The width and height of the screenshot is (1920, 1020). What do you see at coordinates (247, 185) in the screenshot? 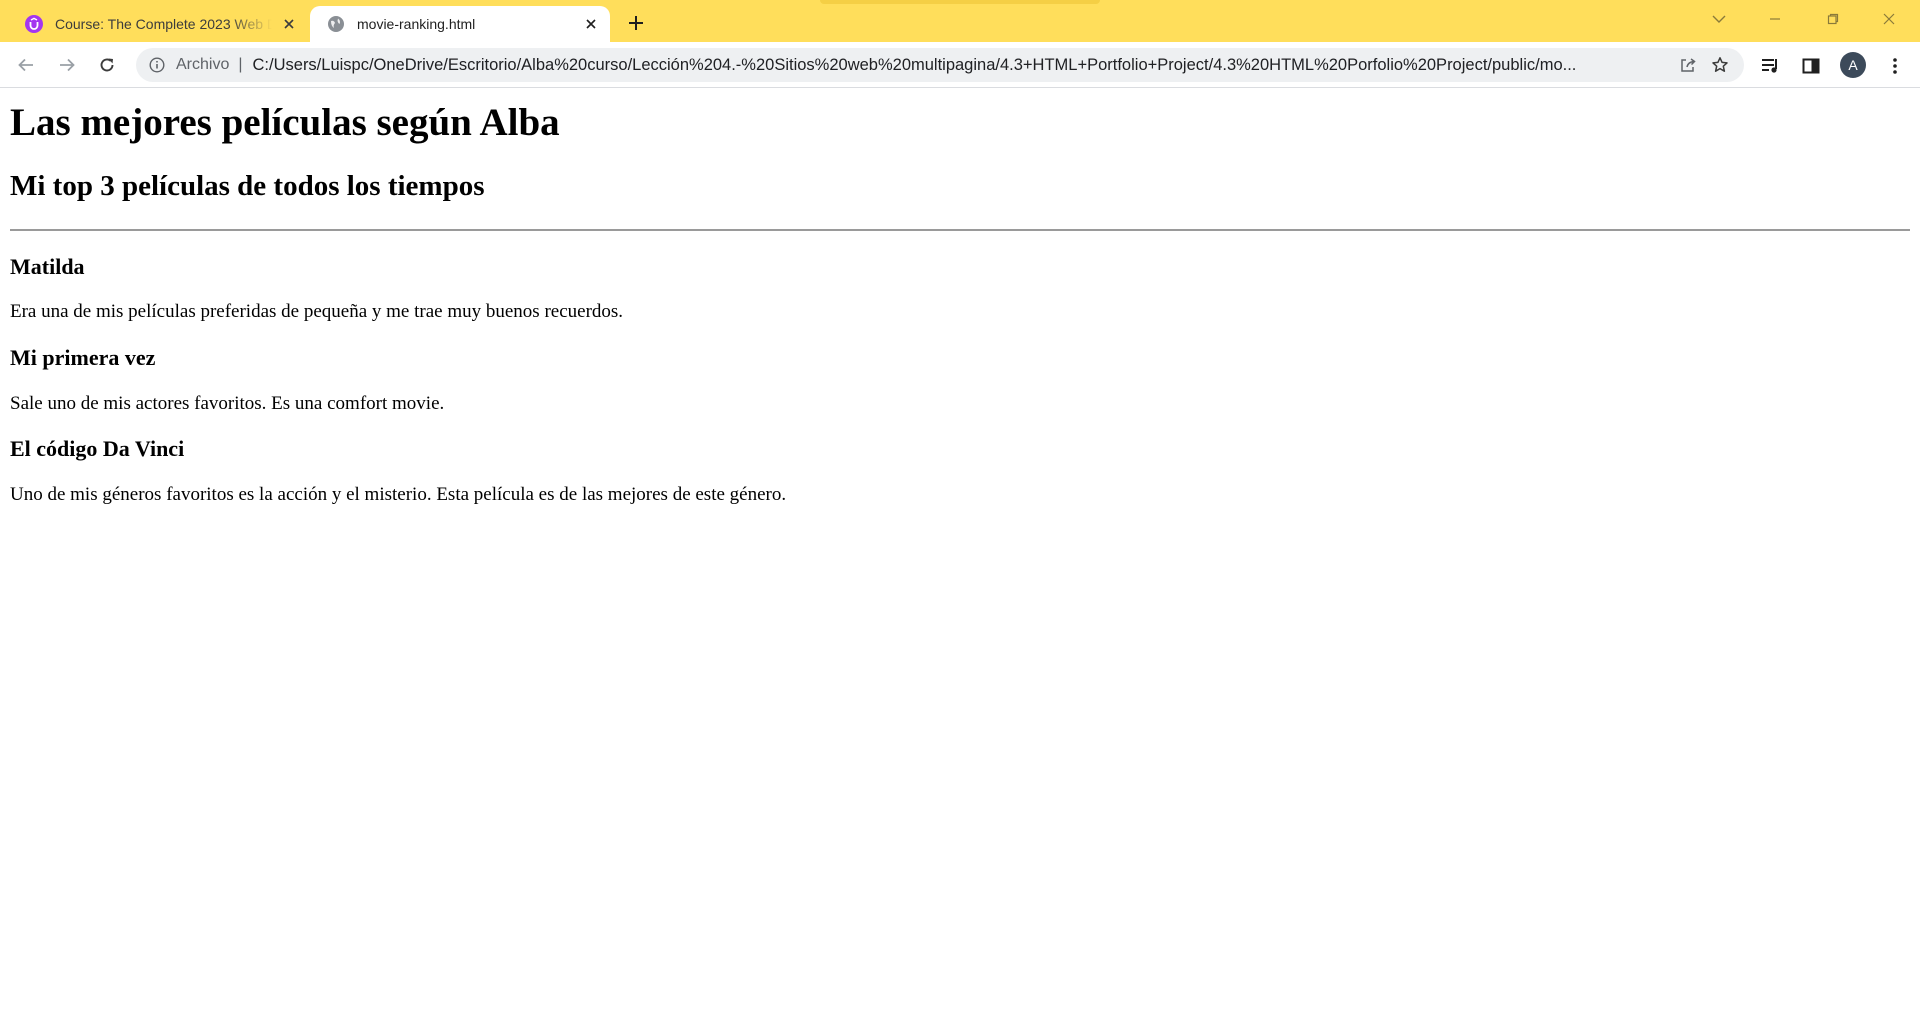
I see `page-subtitle: Mi top 3 películas de todos los tiempos` at bounding box center [247, 185].